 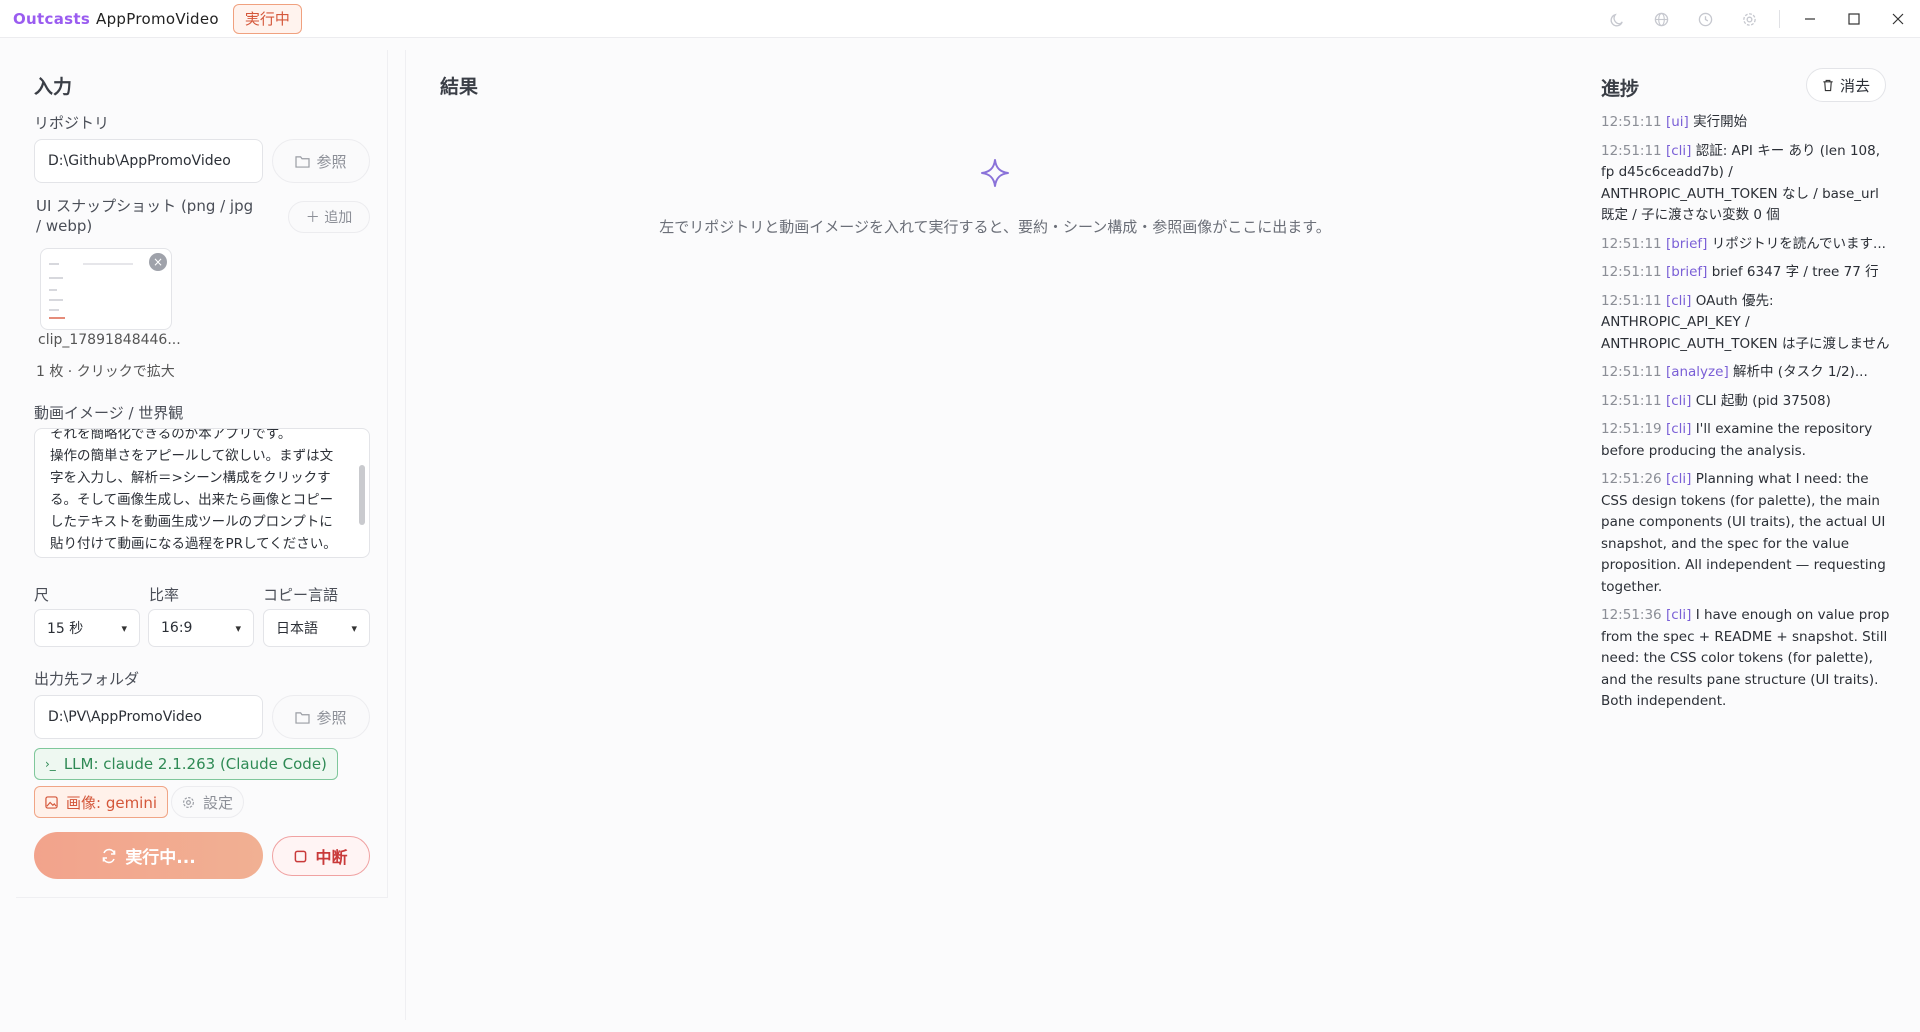 I want to click on repo-label: リポジトリ, so click(x=72, y=123).